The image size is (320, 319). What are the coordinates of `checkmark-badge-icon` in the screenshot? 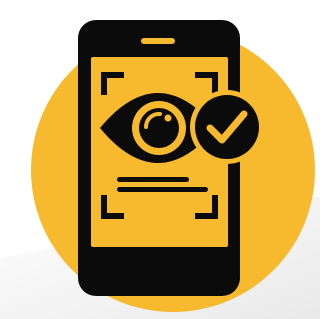 It's located at (227, 127).